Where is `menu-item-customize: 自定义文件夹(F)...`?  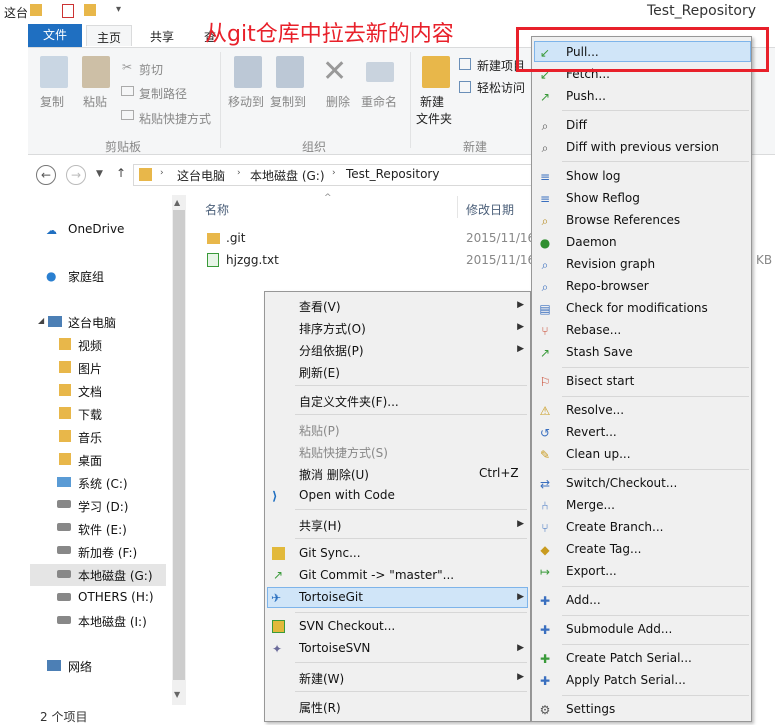 menu-item-customize: 自定义文件夹(F)... is located at coordinates (349, 401).